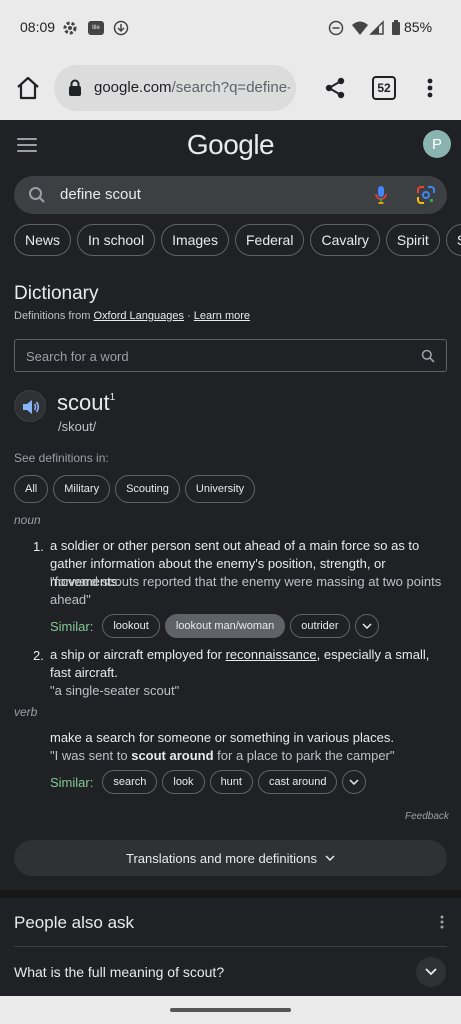 This screenshot has width=461, height=1024. Describe the element at coordinates (38, 546) in the screenshot. I see `definition-number: 1.` at that location.